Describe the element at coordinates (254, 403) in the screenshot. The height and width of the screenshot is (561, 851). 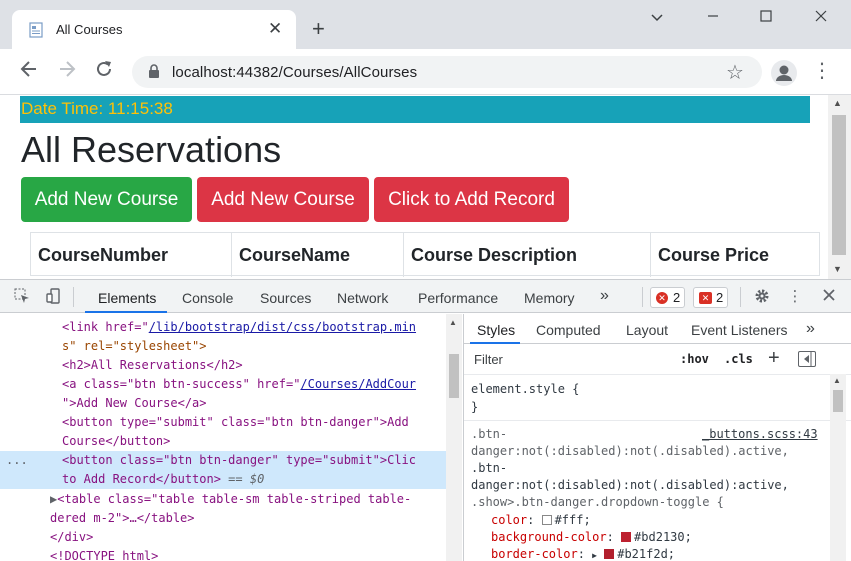
I see `code-line: ">Add New Course</a>` at that location.